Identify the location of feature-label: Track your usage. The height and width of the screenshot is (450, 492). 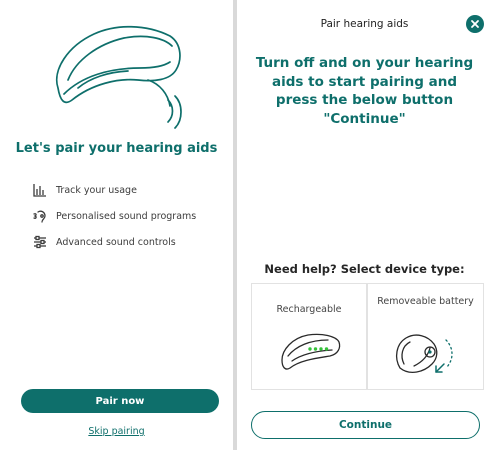
(96, 190).